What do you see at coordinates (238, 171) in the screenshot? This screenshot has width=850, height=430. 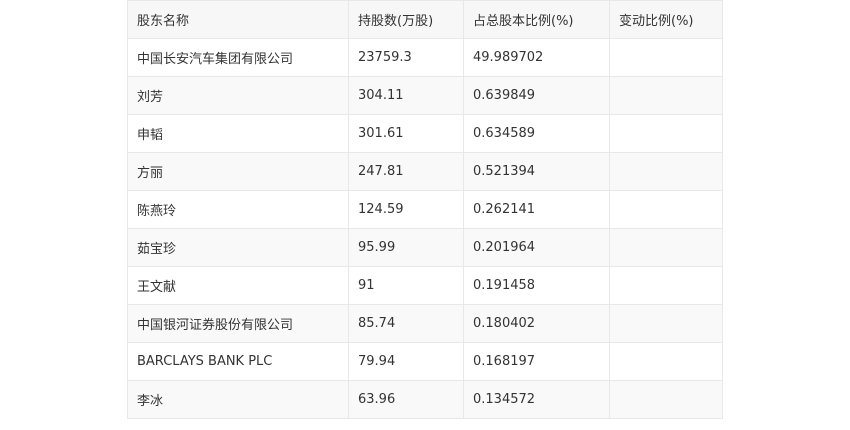 I see `cell-shareholder-name: 方丽` at bounding box center [238, 171].